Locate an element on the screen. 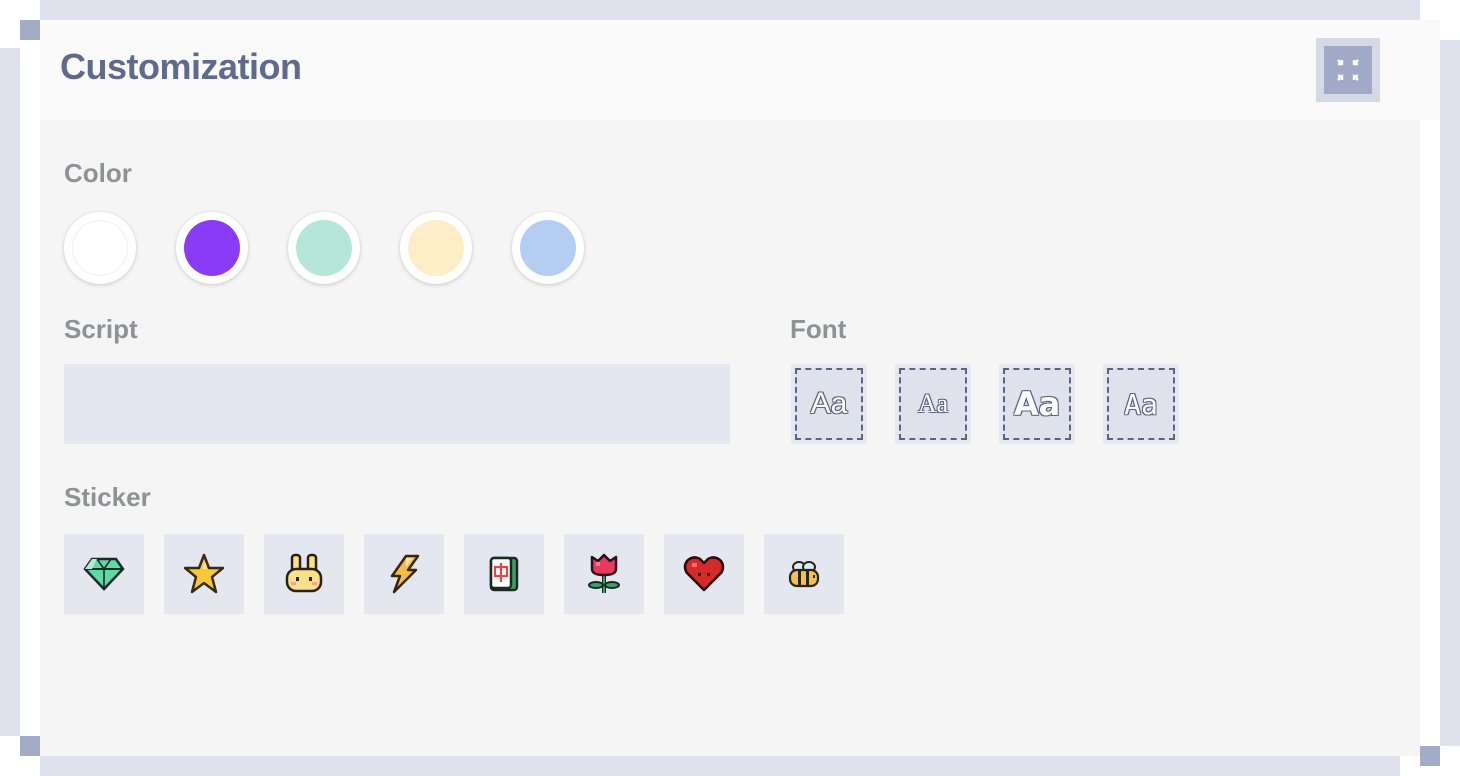  color-swatch-white is located at coordinates (100, 248).